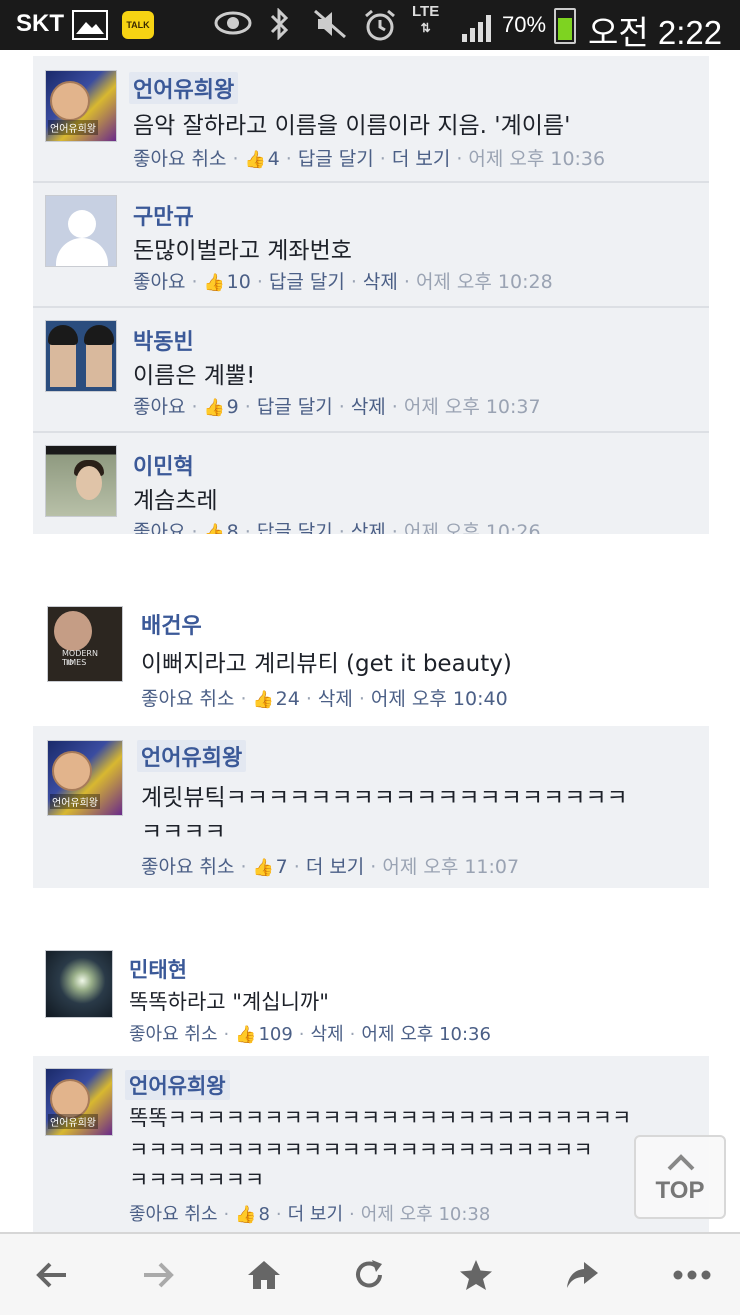 The height and width of the screenshot is (1315, 740). I want to click on comment-meta: 좋아요 · 👍 10 · 답글 달기 · 삭제 · 어제 오후 10:28, so click(343, 282).